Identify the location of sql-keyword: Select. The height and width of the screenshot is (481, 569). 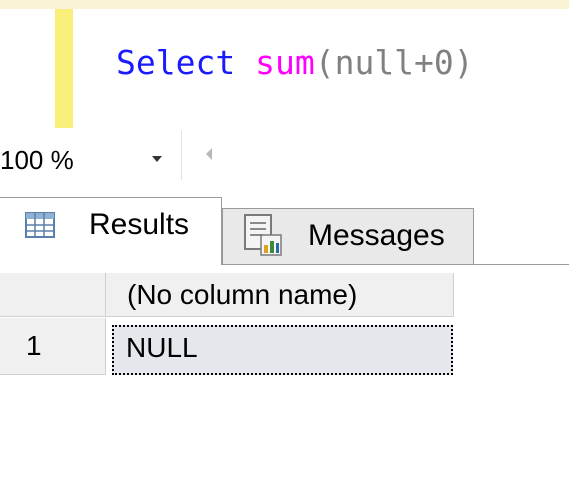
(176, 62).